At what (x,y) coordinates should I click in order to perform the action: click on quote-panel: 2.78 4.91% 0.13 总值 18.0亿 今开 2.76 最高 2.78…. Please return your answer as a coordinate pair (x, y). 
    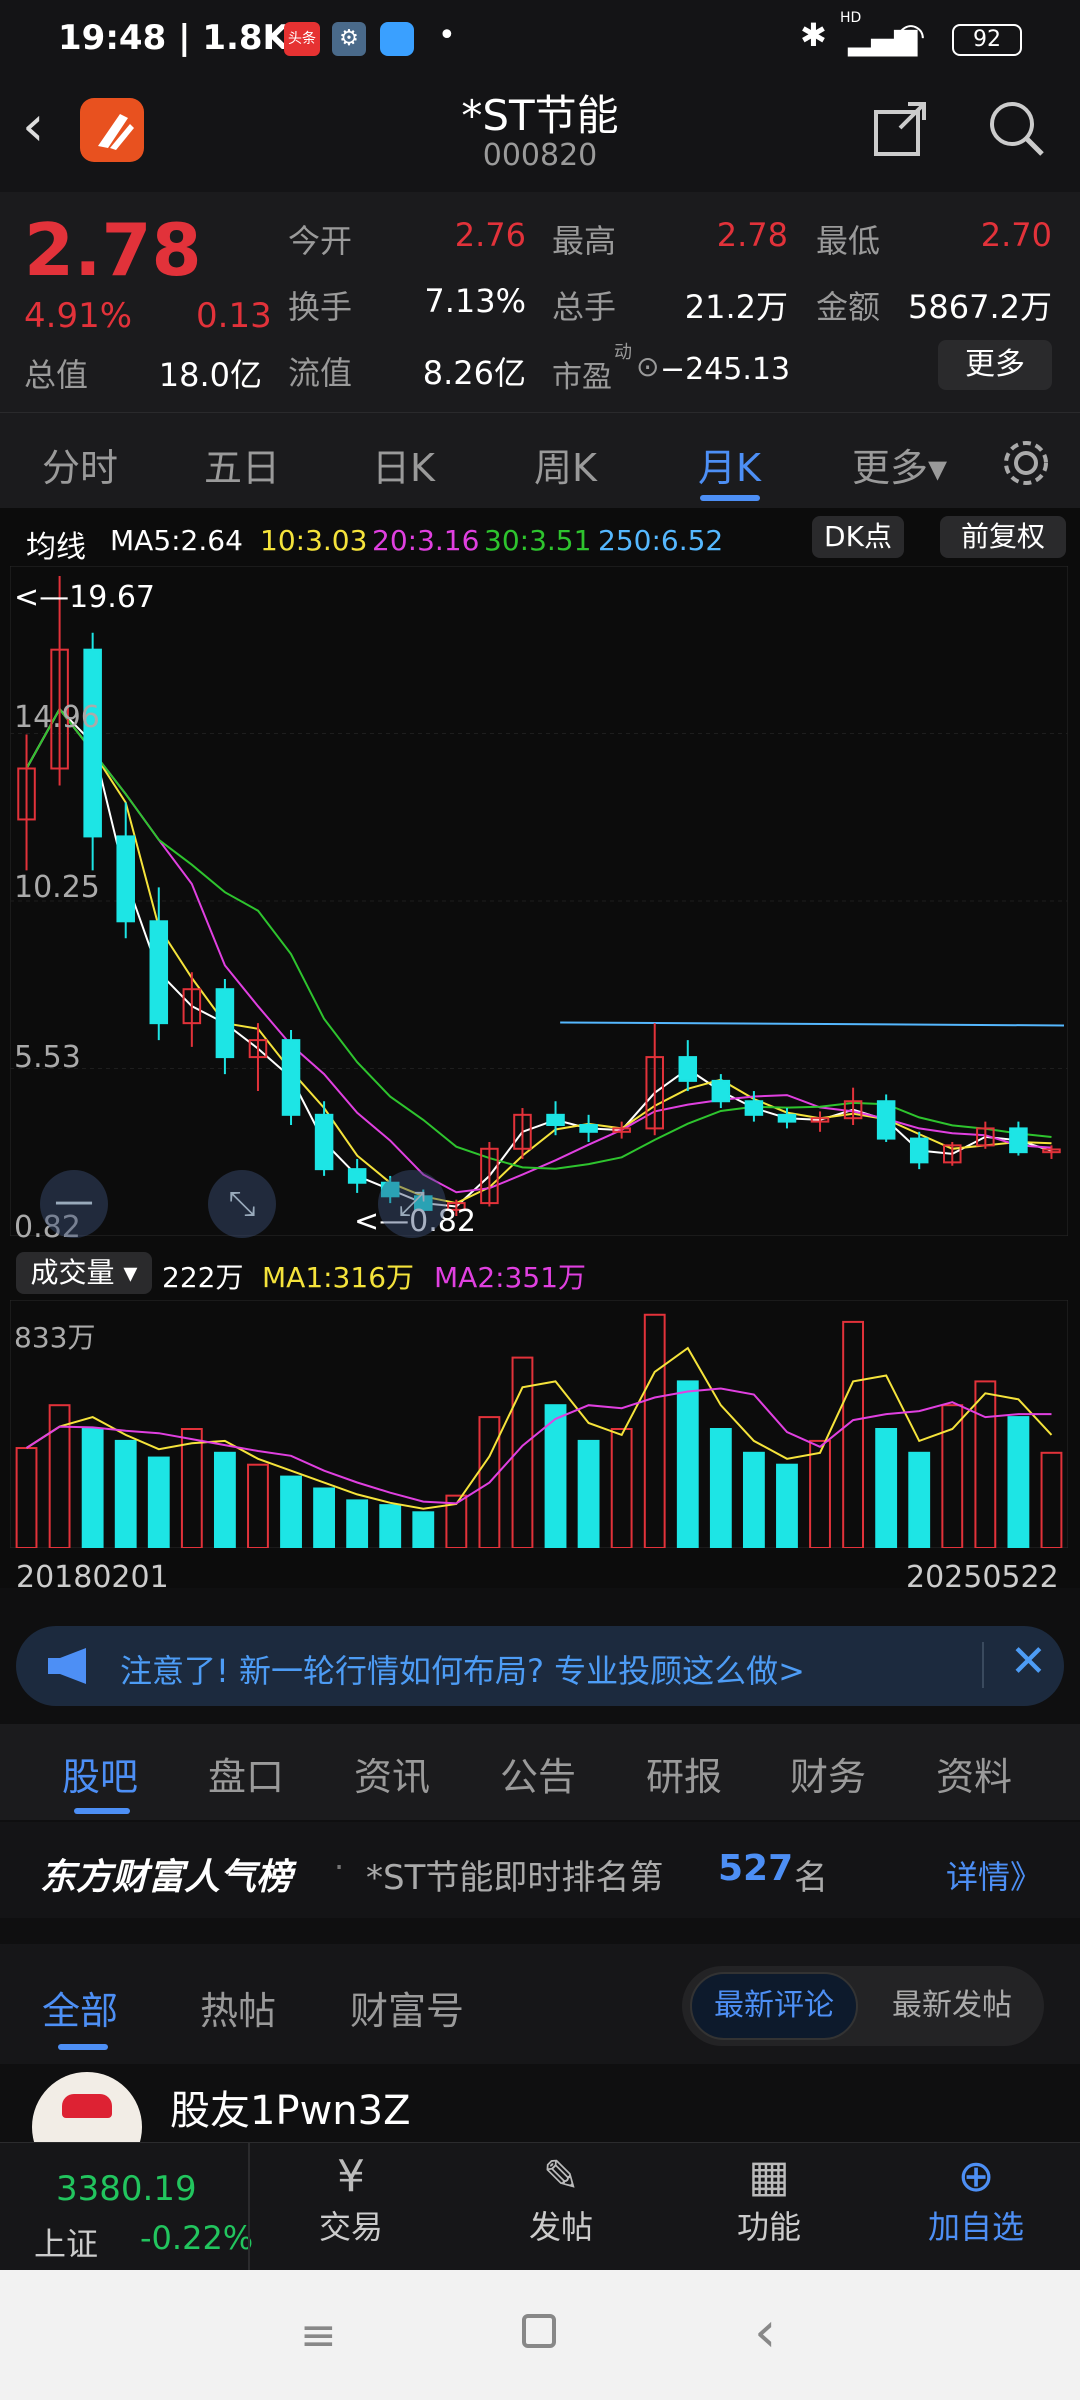
    Looking at the image, I should click on (540, 302).